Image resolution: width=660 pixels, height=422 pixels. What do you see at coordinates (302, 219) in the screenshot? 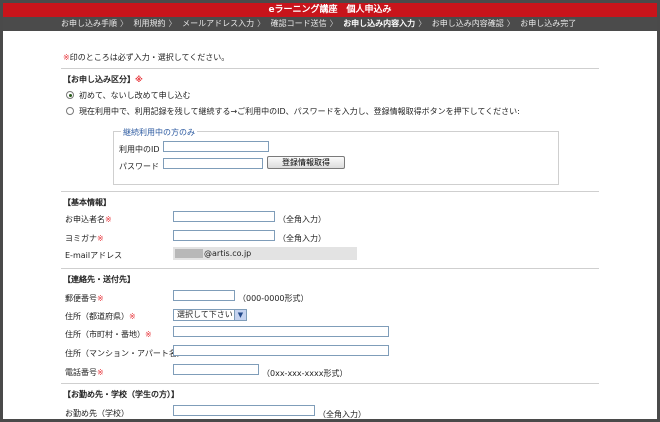
I see `applicant-name-hint: （全角入力）` at bounding box center [302, 219].